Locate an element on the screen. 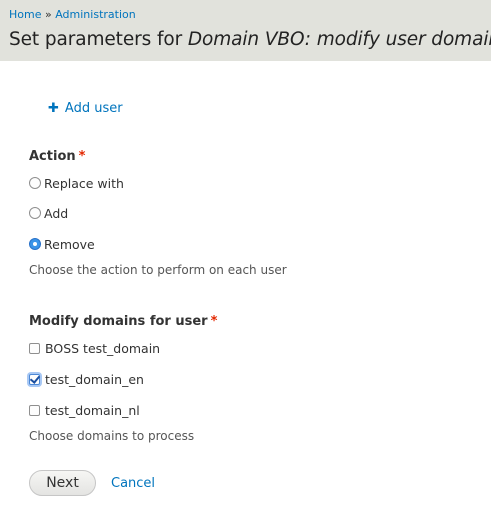 The image size is (491, 513). cancel-link: Cancel is located at coordinates (133, 483).